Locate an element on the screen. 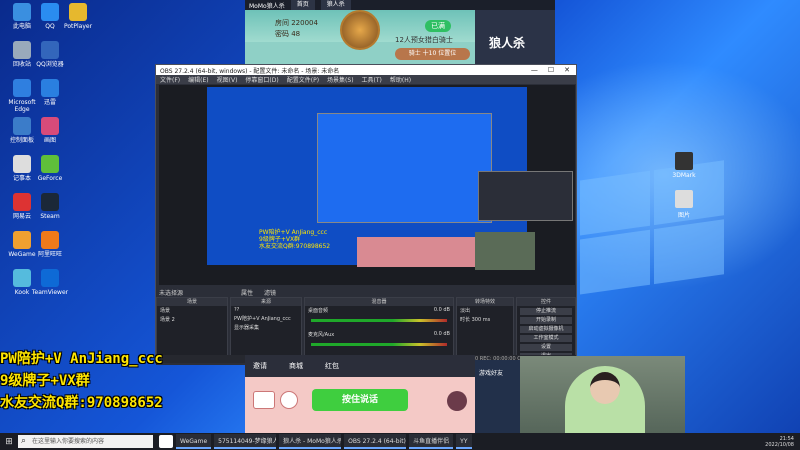 Image resolution: width=800 pixels, height=450 pixels. desktop-icon: 3DMark is located at coordinates (684, 165).